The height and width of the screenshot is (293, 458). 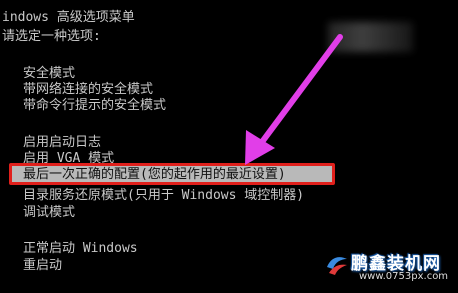 I want to click on watermark-url: www.0753px.com, so click(x=404, y=276).